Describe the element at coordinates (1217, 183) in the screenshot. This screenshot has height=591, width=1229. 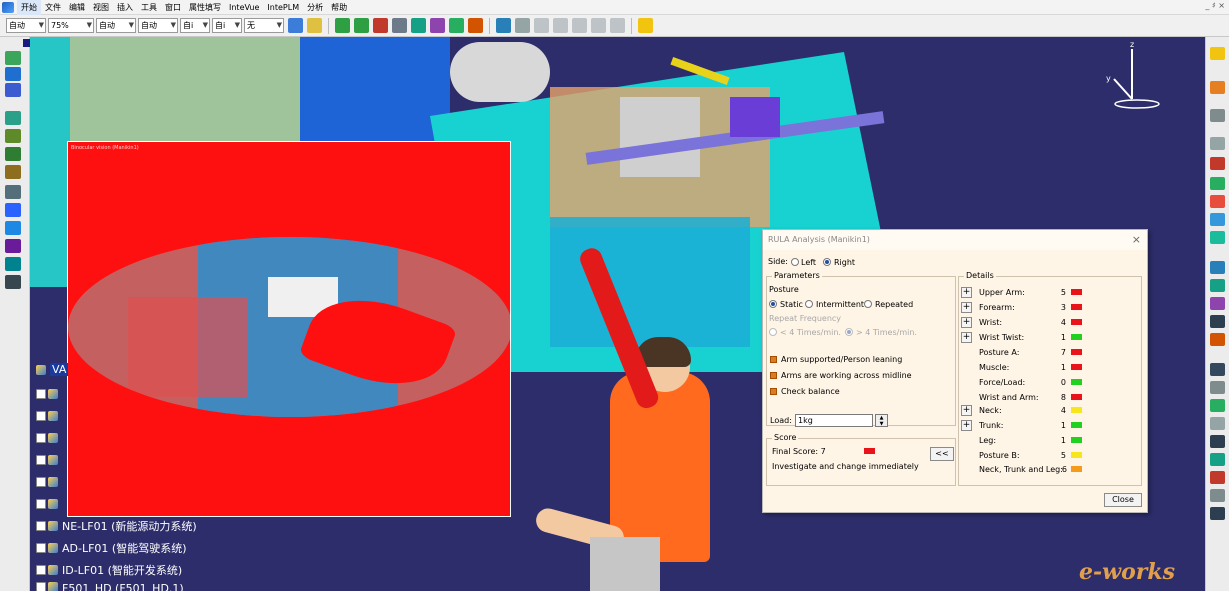
I see `posture-edit-icon` at that location.